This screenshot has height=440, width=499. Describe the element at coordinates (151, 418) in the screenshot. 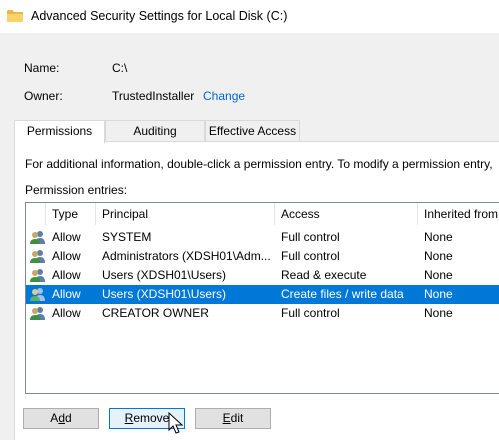

I see `remove-button-label-post: emove` at that location.